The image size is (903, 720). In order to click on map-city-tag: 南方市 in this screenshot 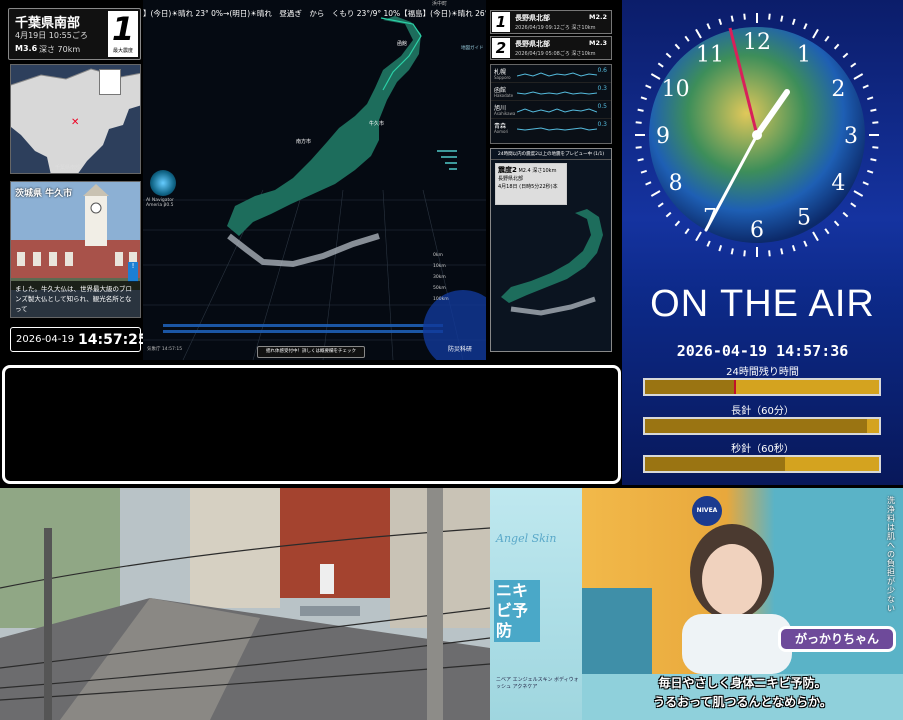, I will do `click(304, 142)`.